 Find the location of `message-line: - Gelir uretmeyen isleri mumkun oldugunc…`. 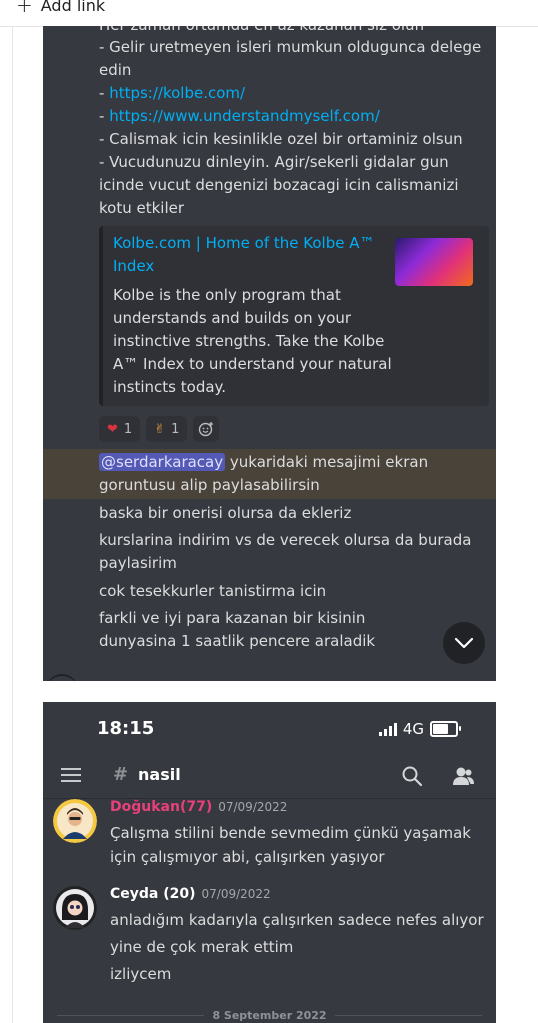

message-line: - Gelir uretmeyen isleri mumkun oldugunc… is located at coordinates (290, 58).